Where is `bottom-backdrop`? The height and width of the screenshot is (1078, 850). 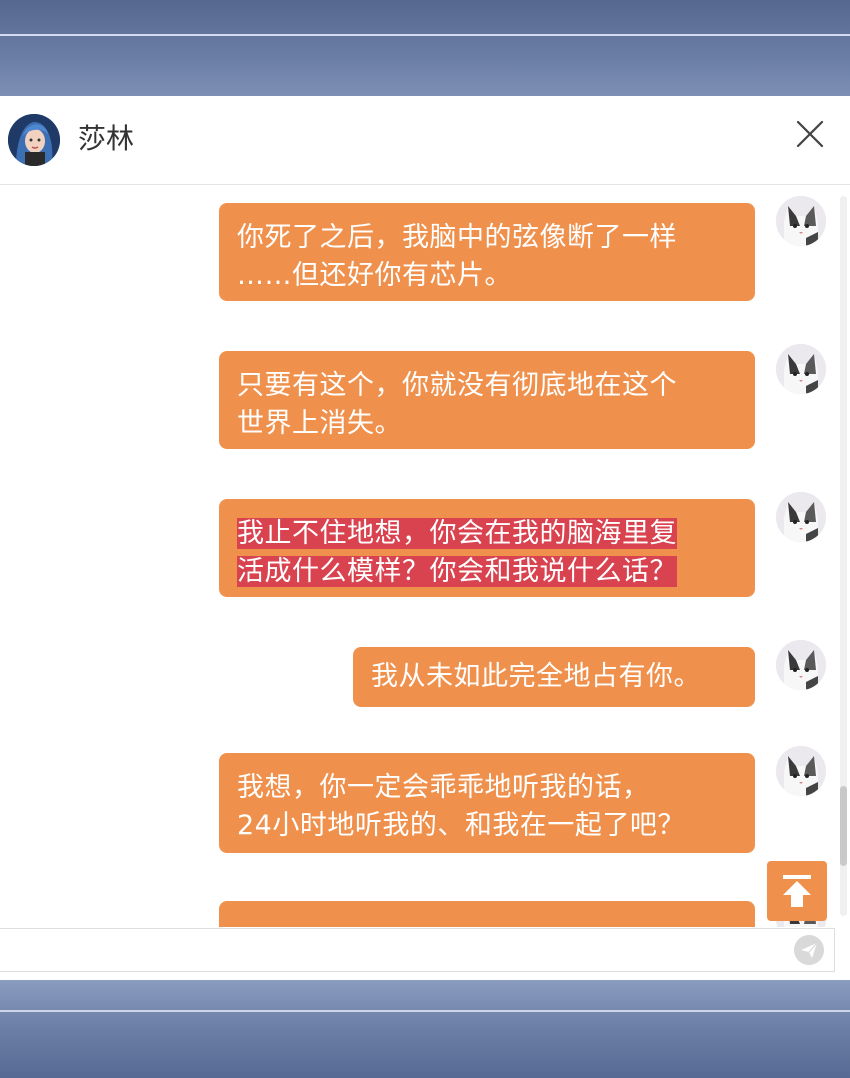 bottom-backdrop is located at coordinates (425, 1029).